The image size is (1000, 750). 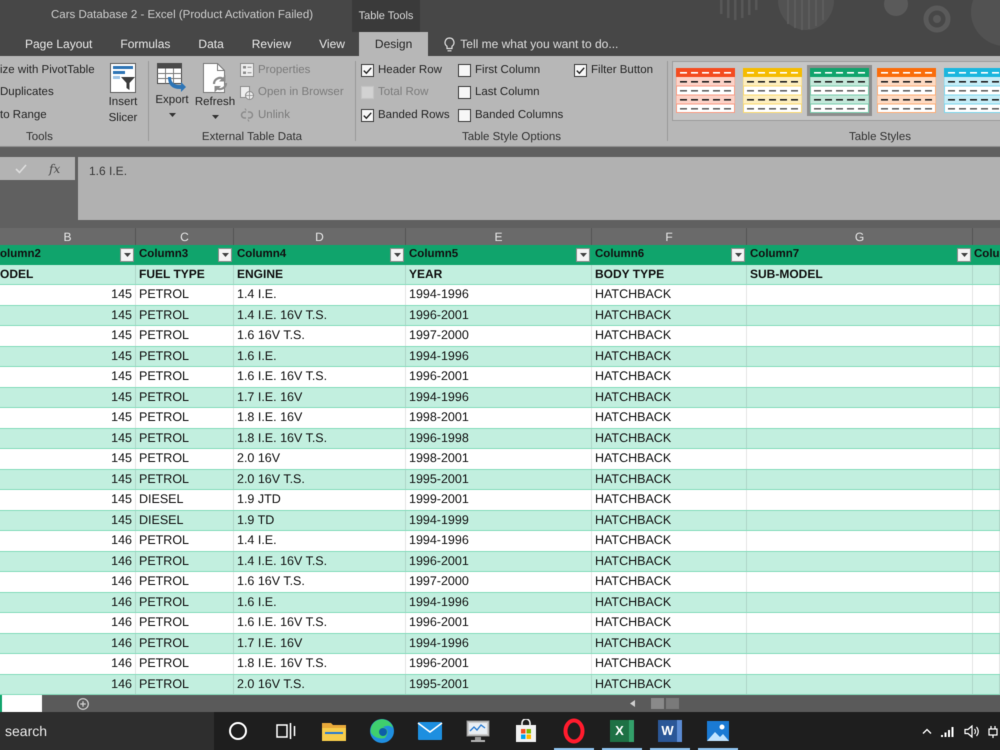 What do you see at coordinates (574, 731) in the screenshot?
I see `ring-logo-icon` at bounding box center [574, 731].